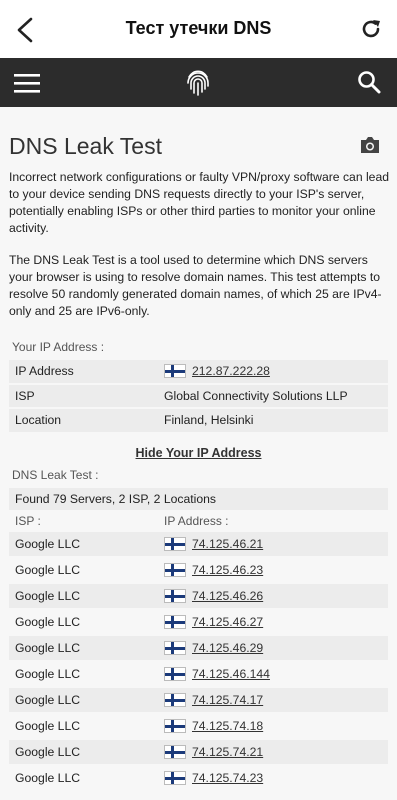 The height and width of the screenshot is (800, 397). Describe the element at coordinates (370, 145) in the screenshot. I see `camera-icon` at that location.